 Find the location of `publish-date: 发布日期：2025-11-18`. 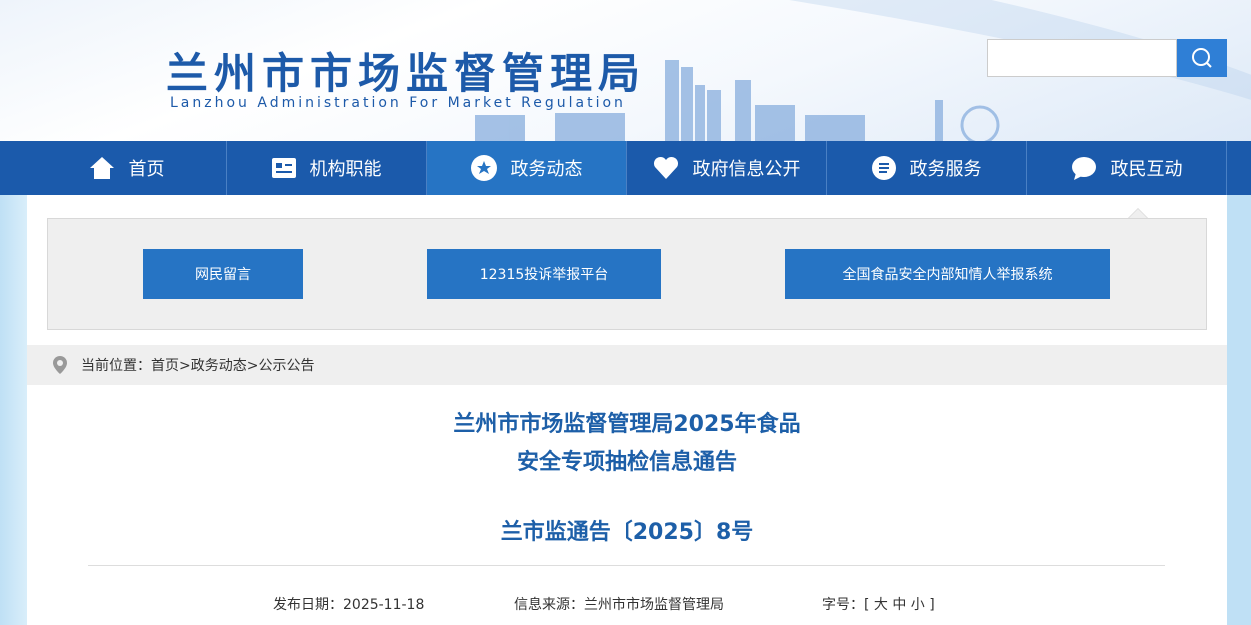

publish-date: 发布日期：2025-11-18 is located at coordinates (349, 605).